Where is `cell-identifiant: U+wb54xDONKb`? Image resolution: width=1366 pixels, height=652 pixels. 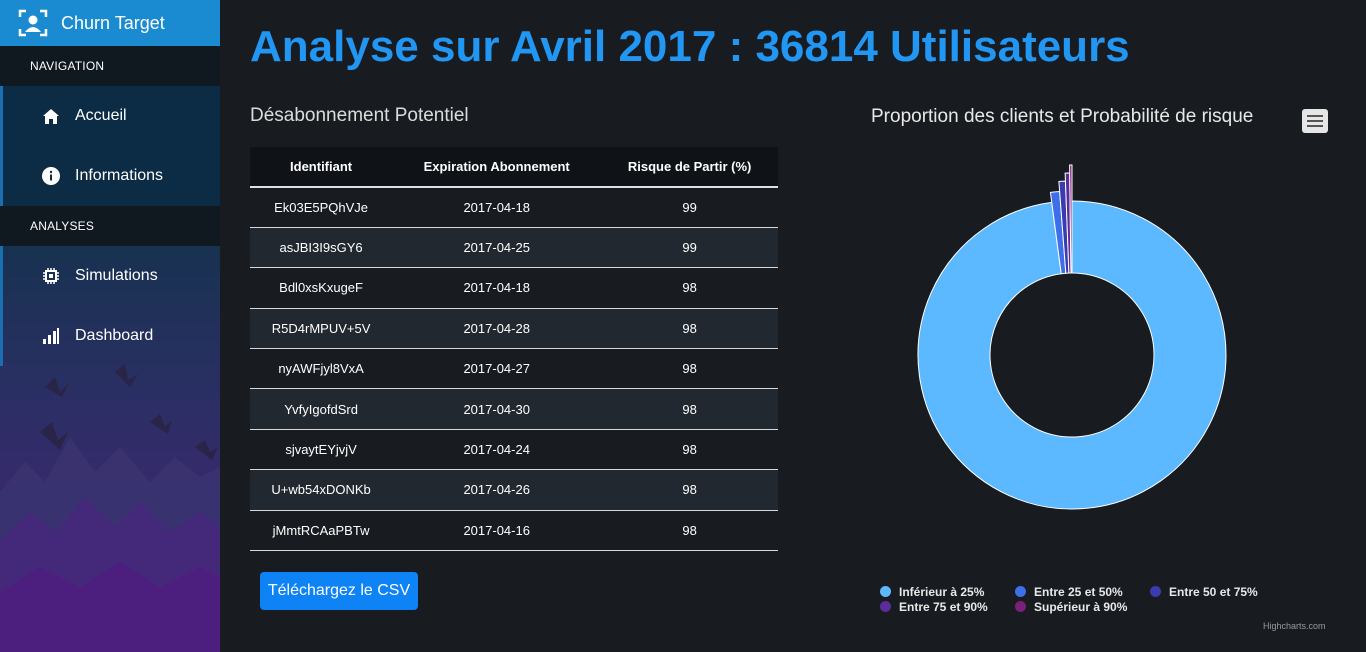 cell-identifiant: U+wb54xDONKb is located at coordinates (321, 490).